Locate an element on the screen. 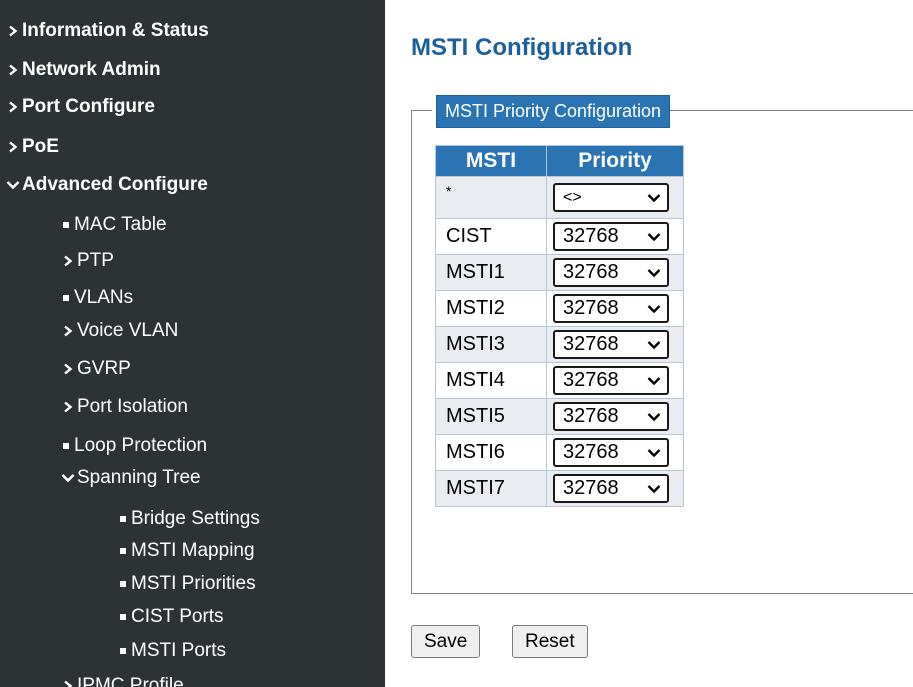  table-row: MSTI1 32768 is located at coordinates (559, 272).